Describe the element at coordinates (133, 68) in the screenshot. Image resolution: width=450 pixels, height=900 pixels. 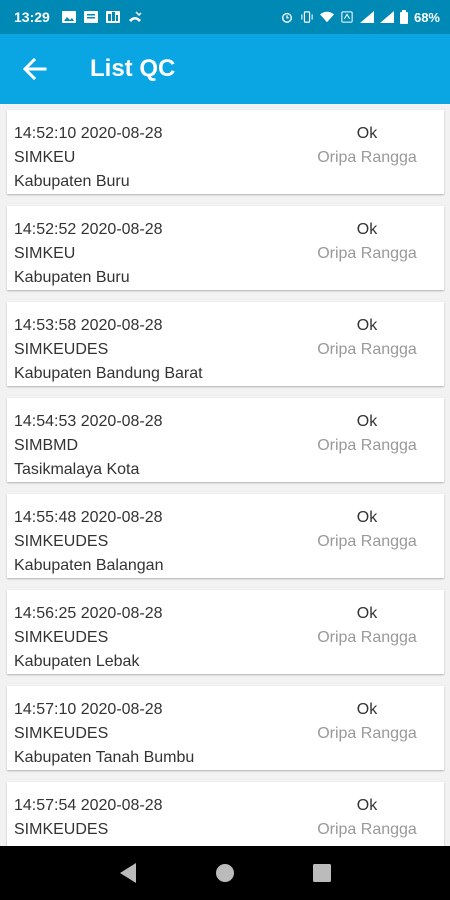
I see `page-title: List QC` at that location.